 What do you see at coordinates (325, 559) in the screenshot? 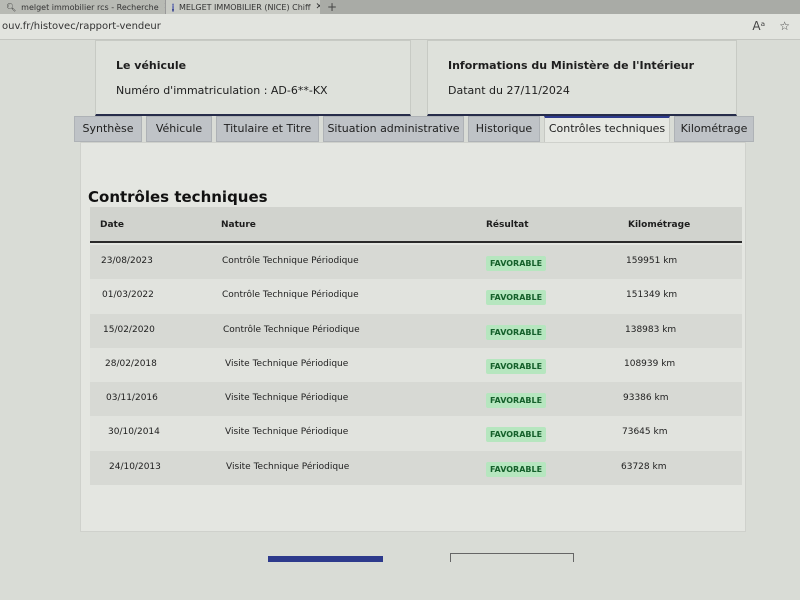
I see `primary-button` at bounding box center [325, 559].